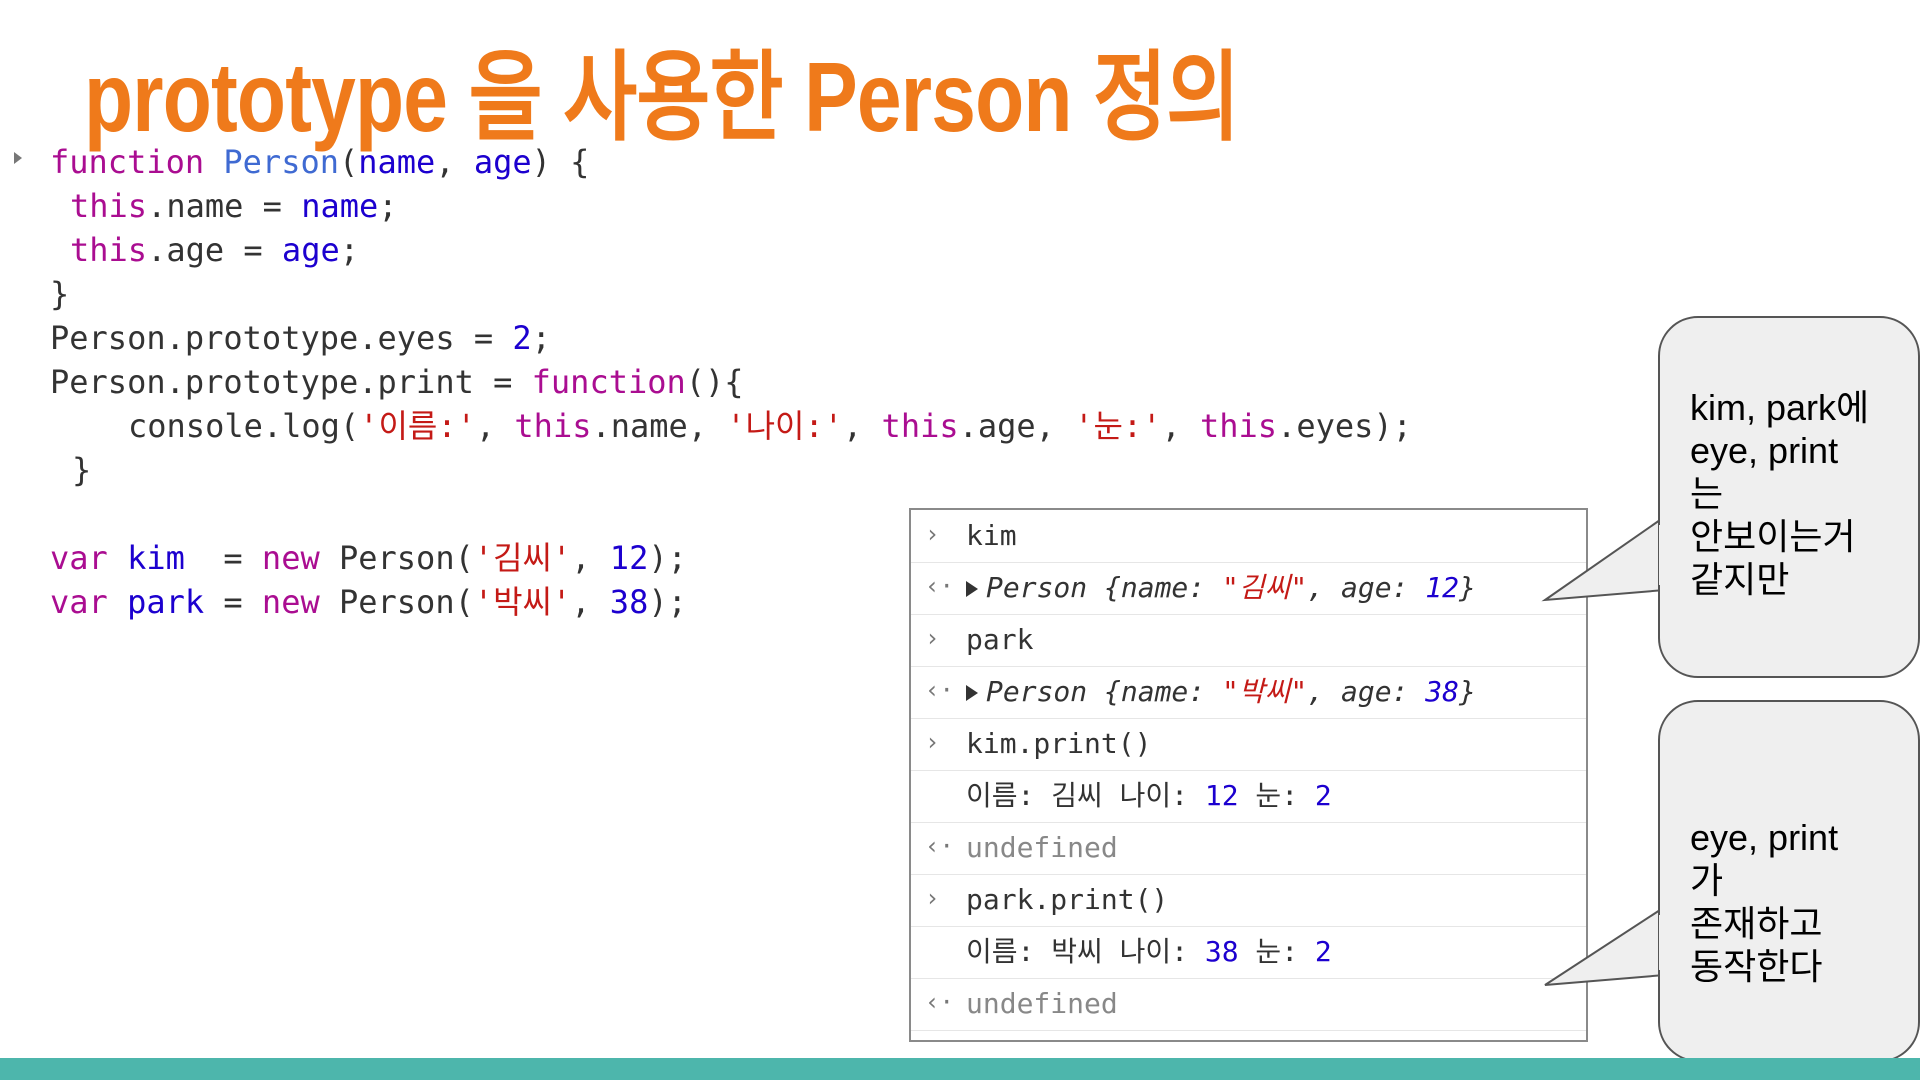  What do you see at coordinates (290, 558) in the screenshot?
I see `code-token: new` at bounding box center [290, 558].